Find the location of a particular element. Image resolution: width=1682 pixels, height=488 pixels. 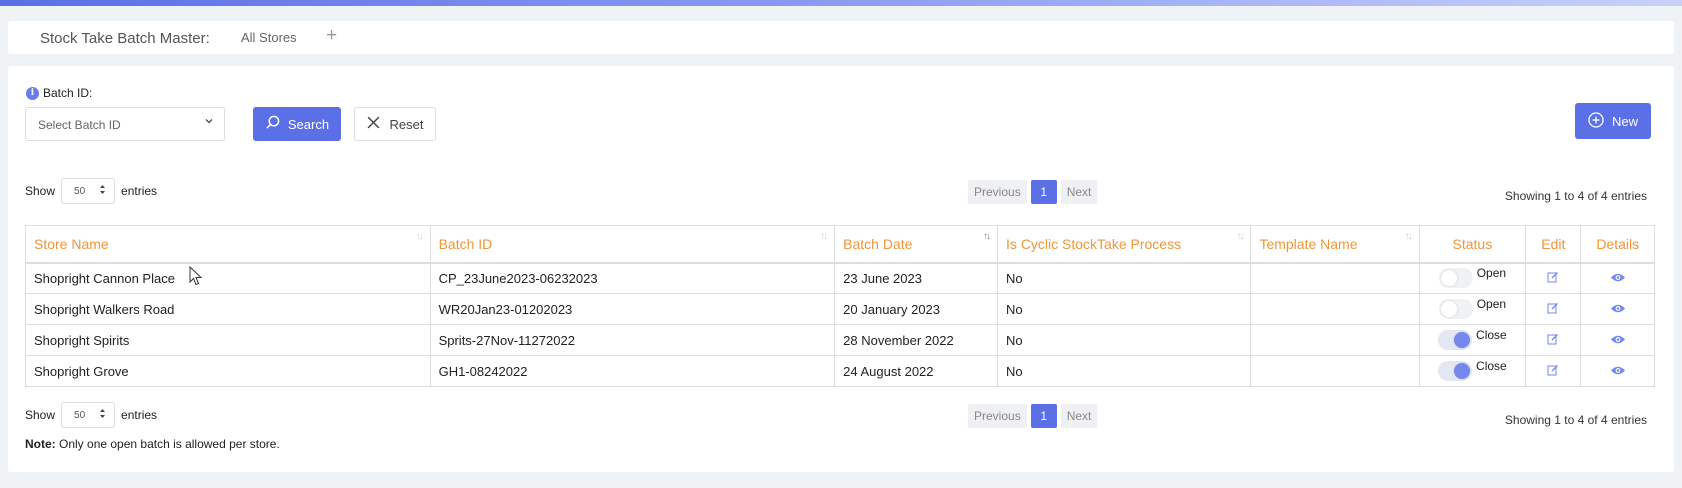

store-name-cell: Shopright Spirits is located at coordinates (228, 340).